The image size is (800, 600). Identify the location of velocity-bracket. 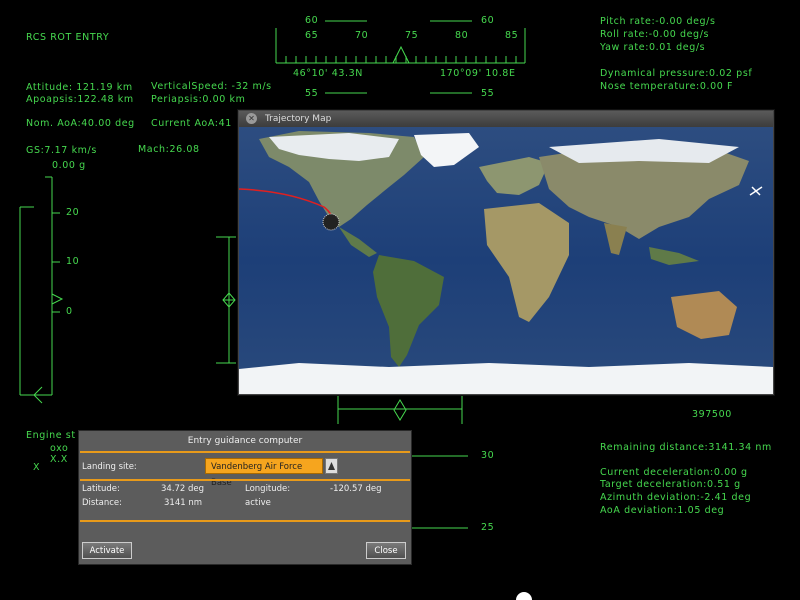
(226, 300).